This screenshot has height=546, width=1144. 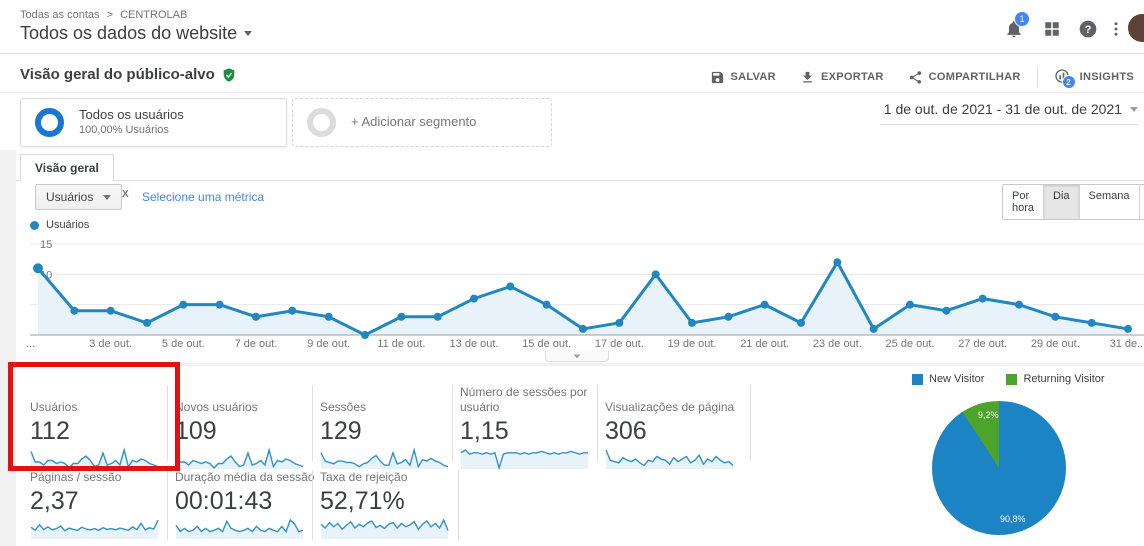 I want to click on metric-card-paginas-sessao: Páginas / sessão 2,37, so click(x=95, y=507).